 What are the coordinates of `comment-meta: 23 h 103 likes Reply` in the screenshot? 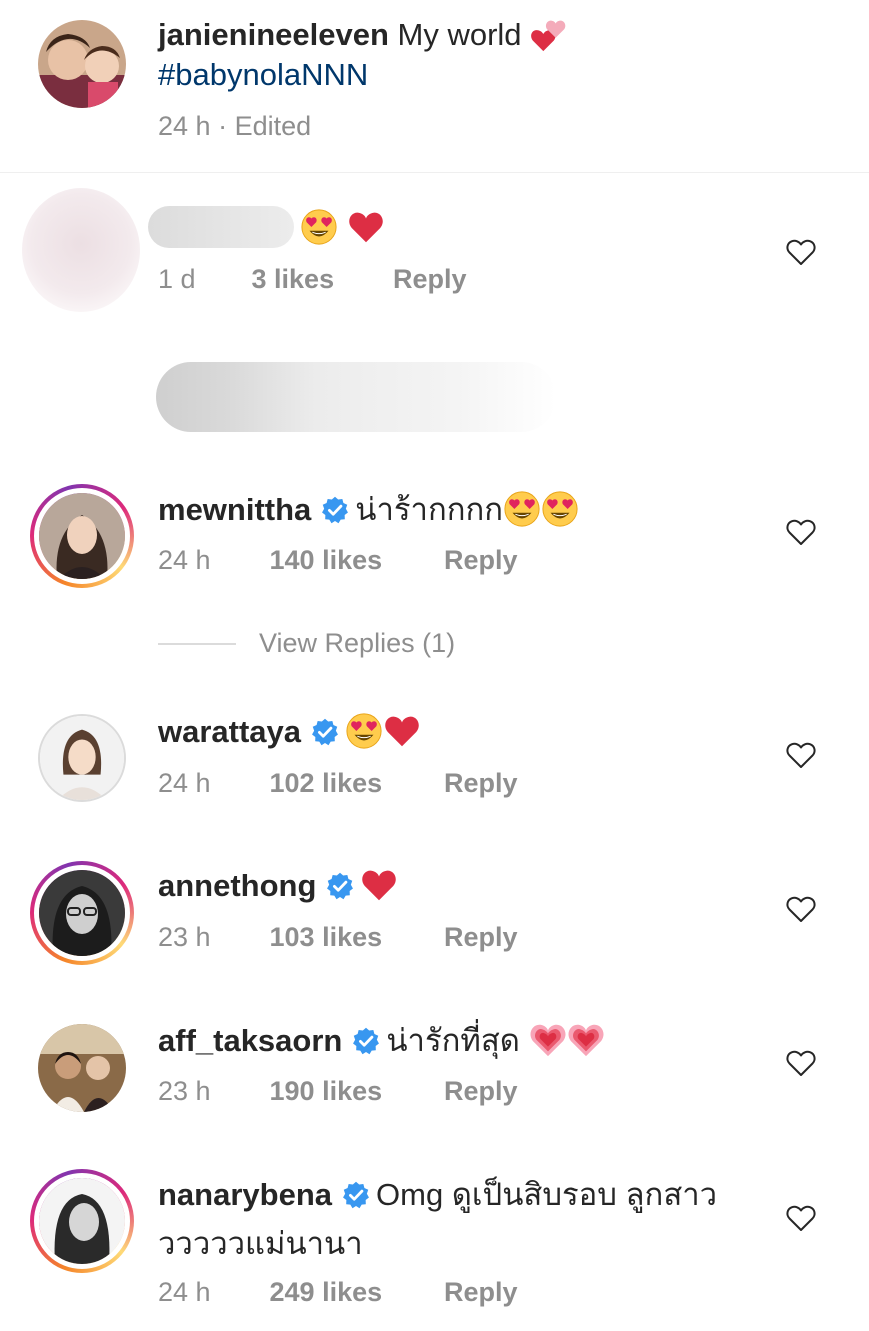 It's located at (338, 937).